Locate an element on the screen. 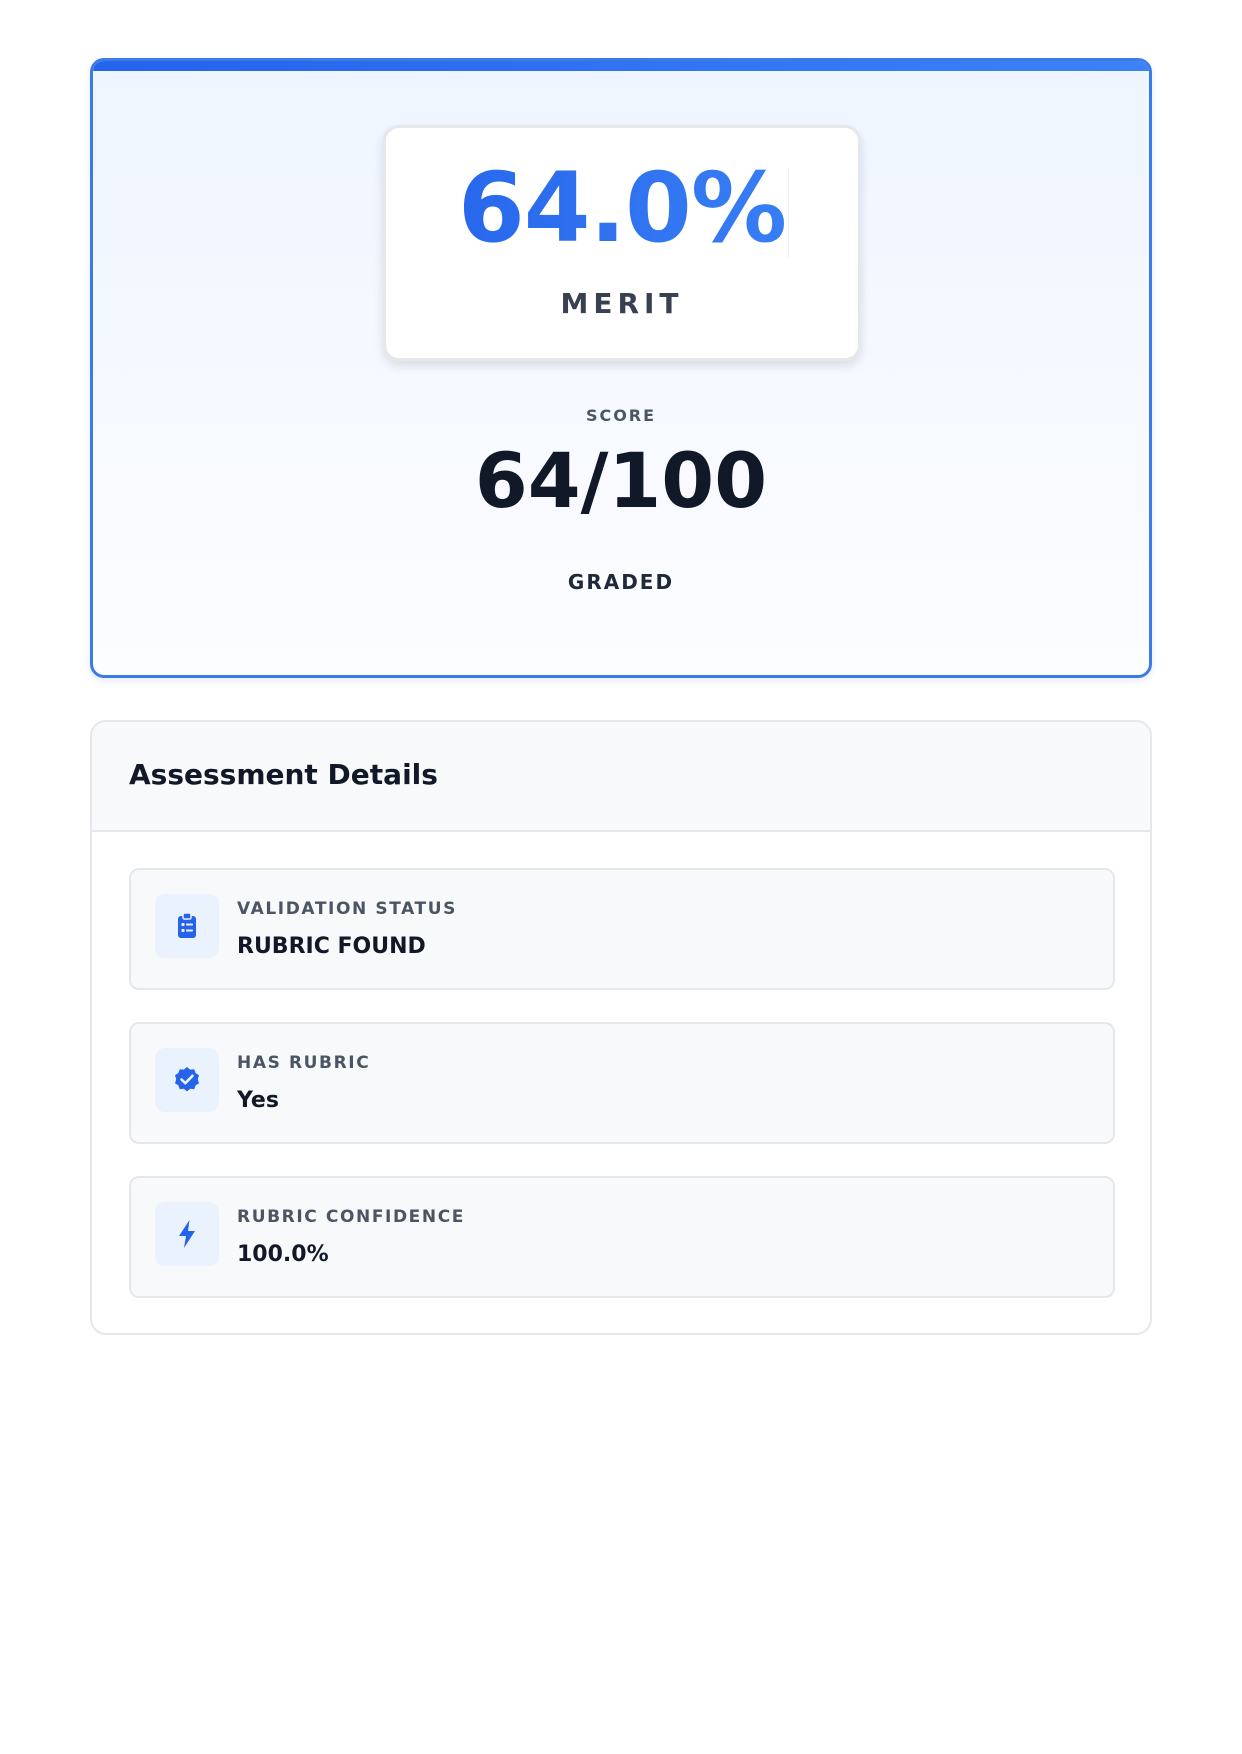 This screenshot has height=1754, width=1242. details-header: Assessment Details is located at coordinates (621, 777).